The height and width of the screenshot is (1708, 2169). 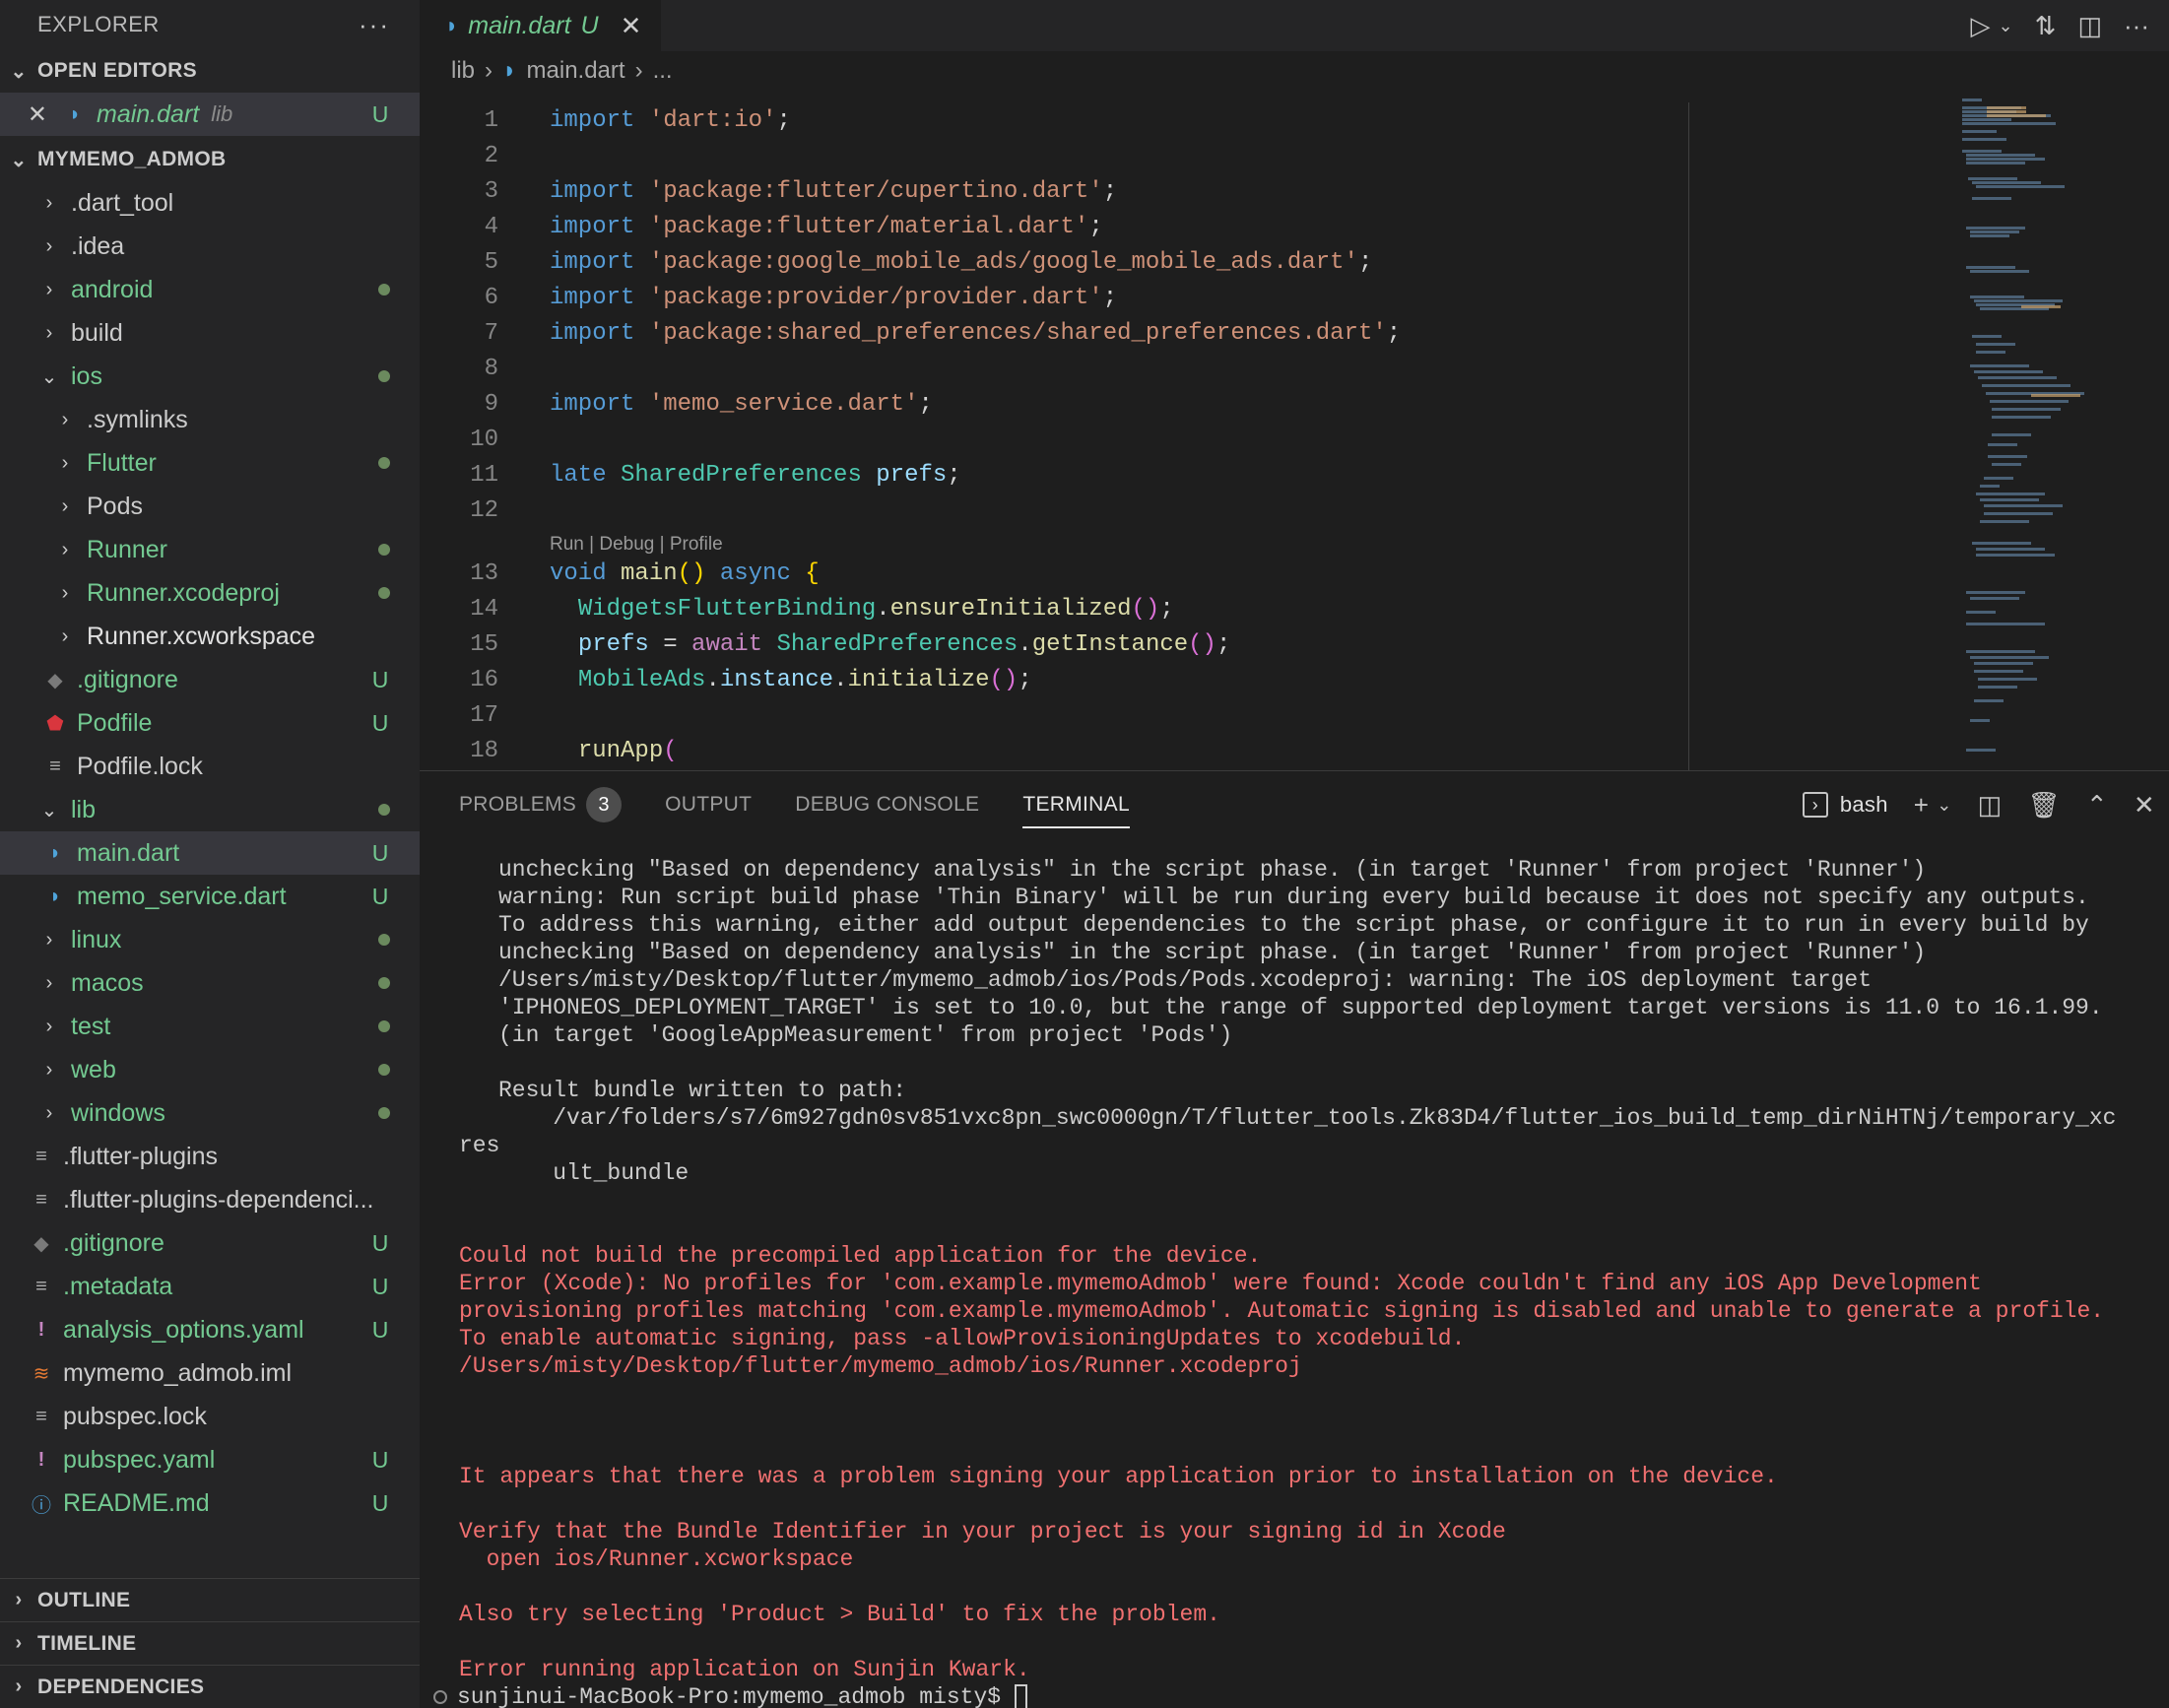 What do you see at coordinates (49, 289) in the screenshot?
I see `chevron-right-icon: ›` at bounding box center [49, 289].